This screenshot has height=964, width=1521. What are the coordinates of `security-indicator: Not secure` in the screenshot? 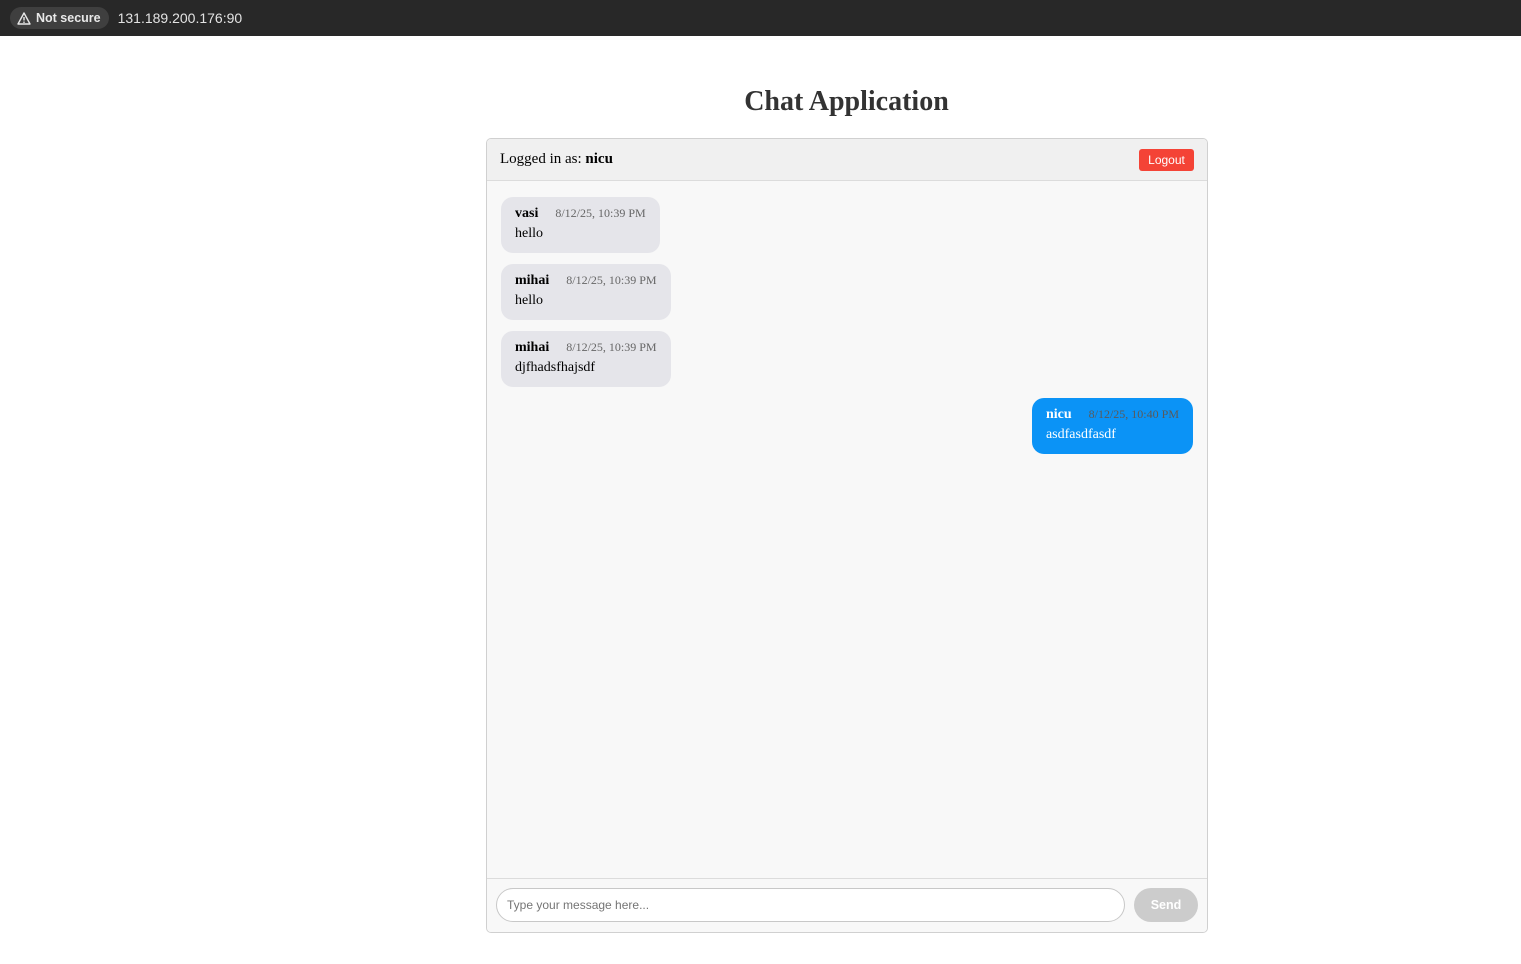 It's located at (59, 18).